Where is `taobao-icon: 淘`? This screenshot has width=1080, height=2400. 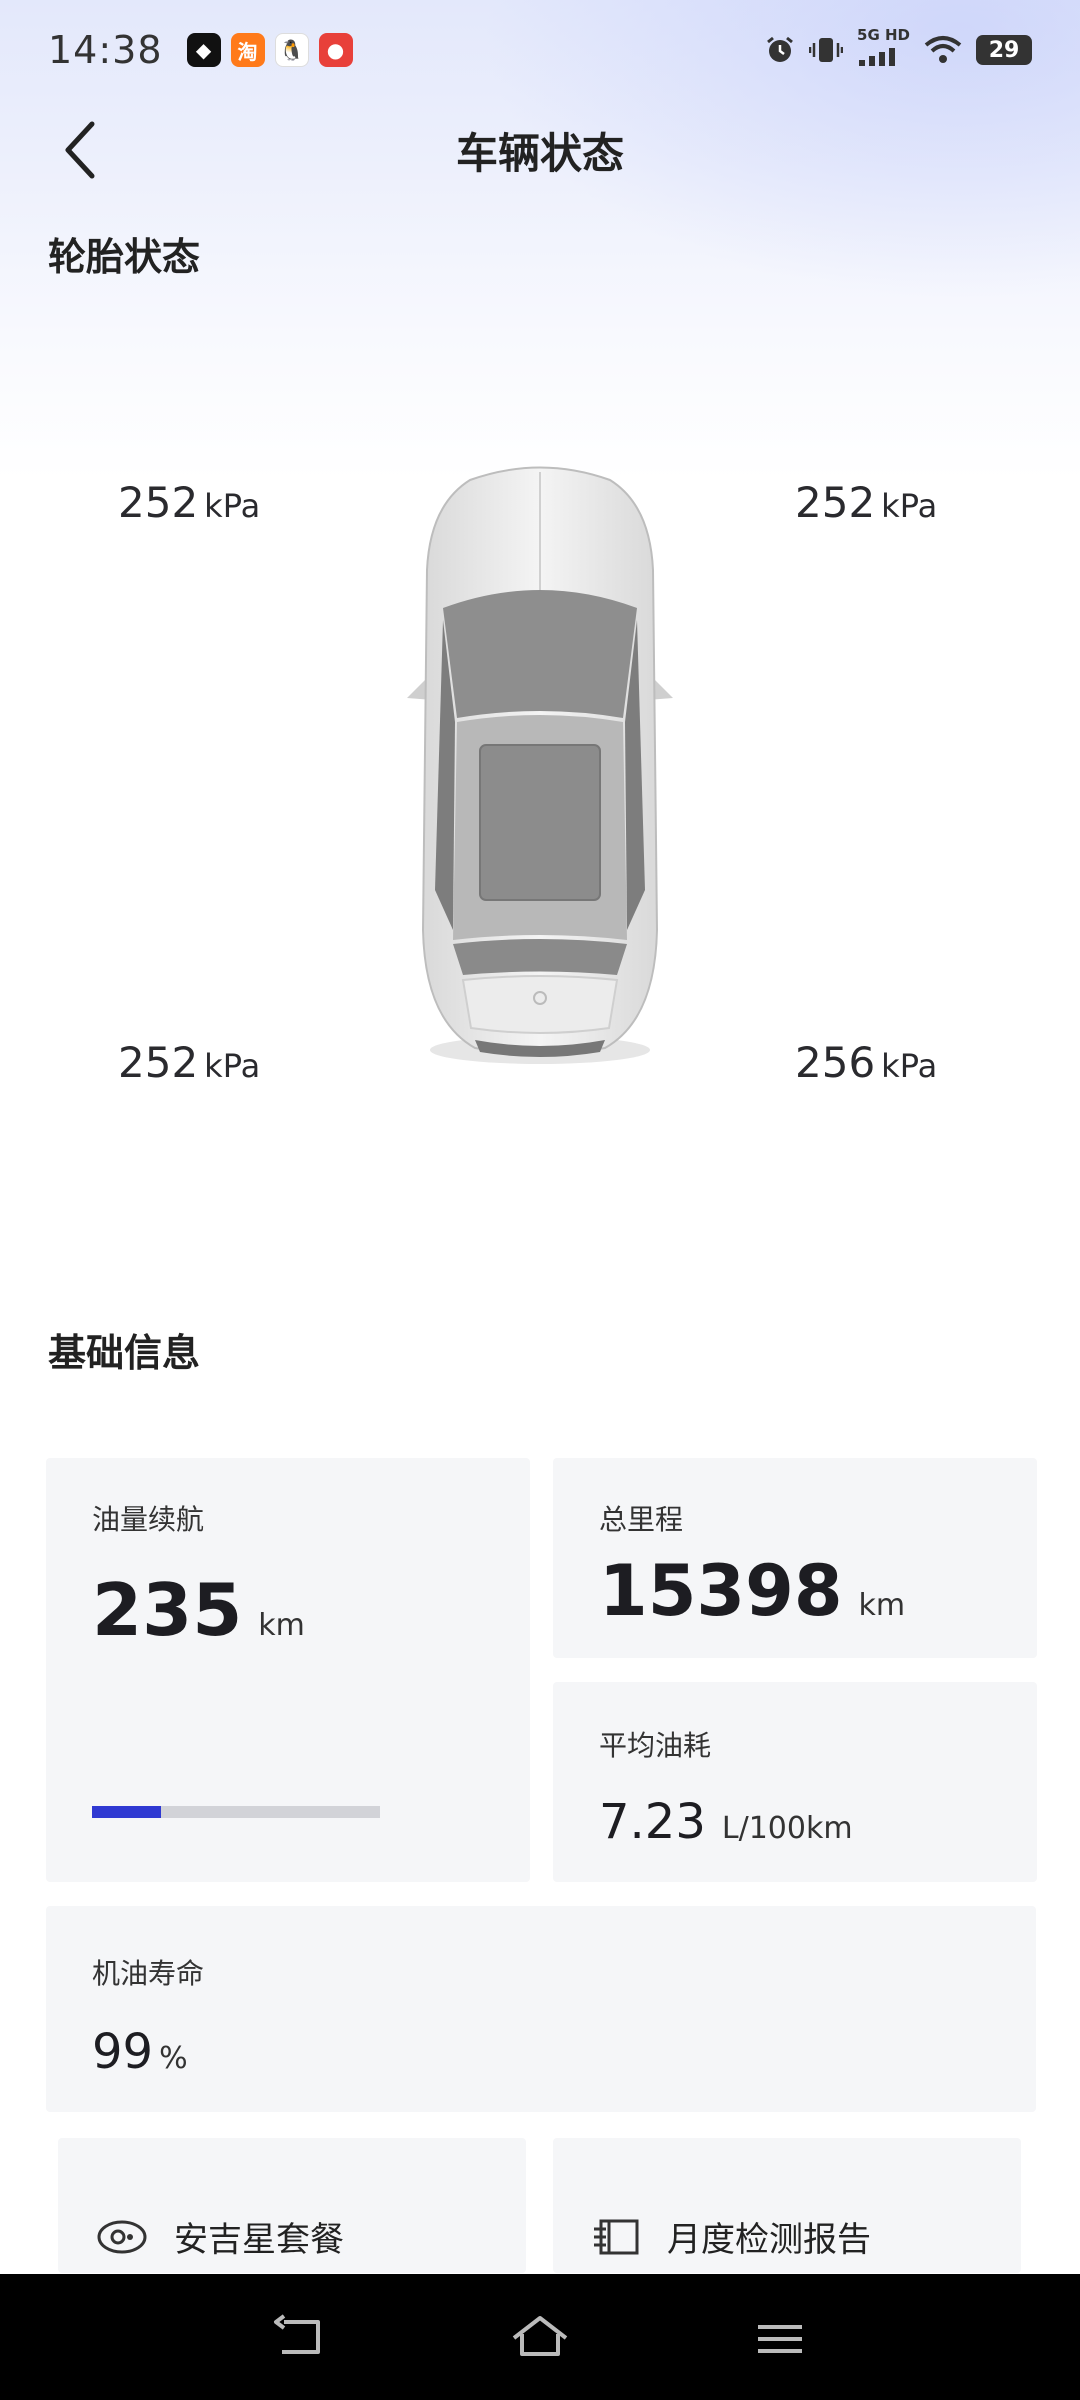 taobao-icon: 淘 is located at coordinates (247, 50).